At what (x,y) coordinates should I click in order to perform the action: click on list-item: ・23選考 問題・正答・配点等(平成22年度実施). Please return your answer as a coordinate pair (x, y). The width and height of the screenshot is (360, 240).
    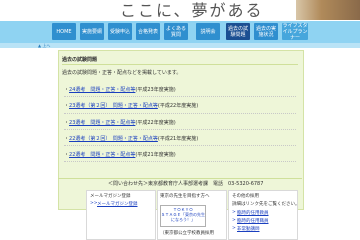
    Looking at the image, I should click on (120, 123).